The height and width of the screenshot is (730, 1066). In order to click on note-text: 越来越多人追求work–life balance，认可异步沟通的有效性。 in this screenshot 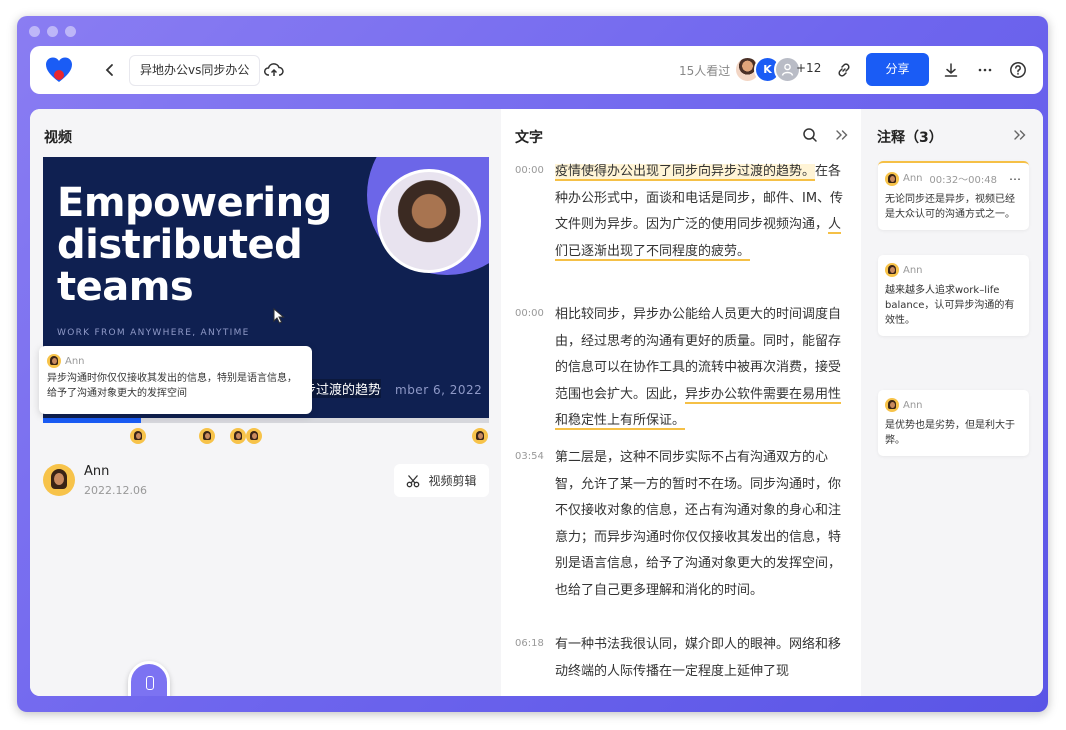, I will do `click(950, 305)`.